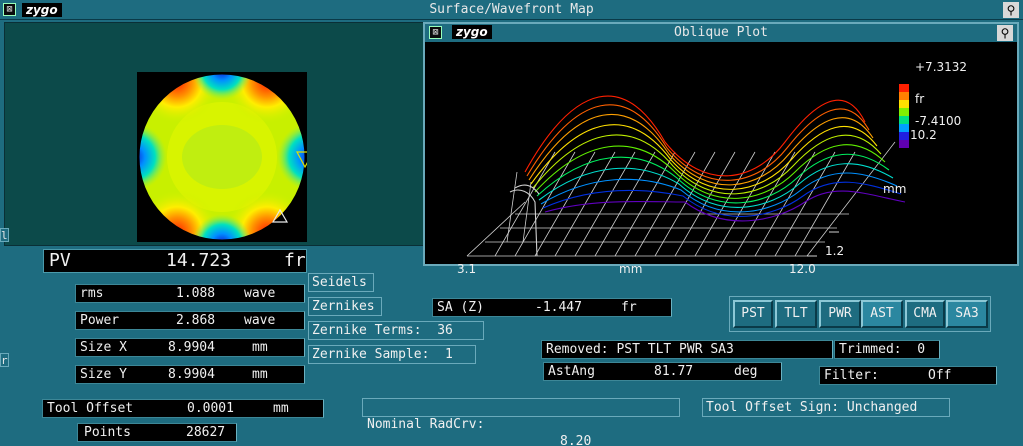 The image size is (1023, 446). What do you see at coordinates (835, 251) in the screenshot?
I see `y-min-label: 1.2` at bounding box center [835, 251].